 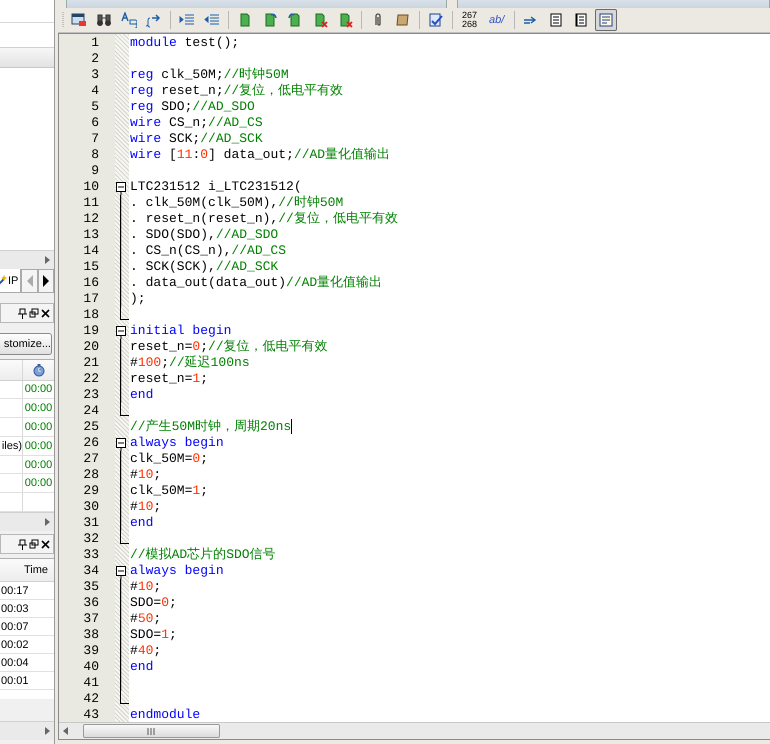 I want to click on right-arrow-icon, so click(x=45, y=281).